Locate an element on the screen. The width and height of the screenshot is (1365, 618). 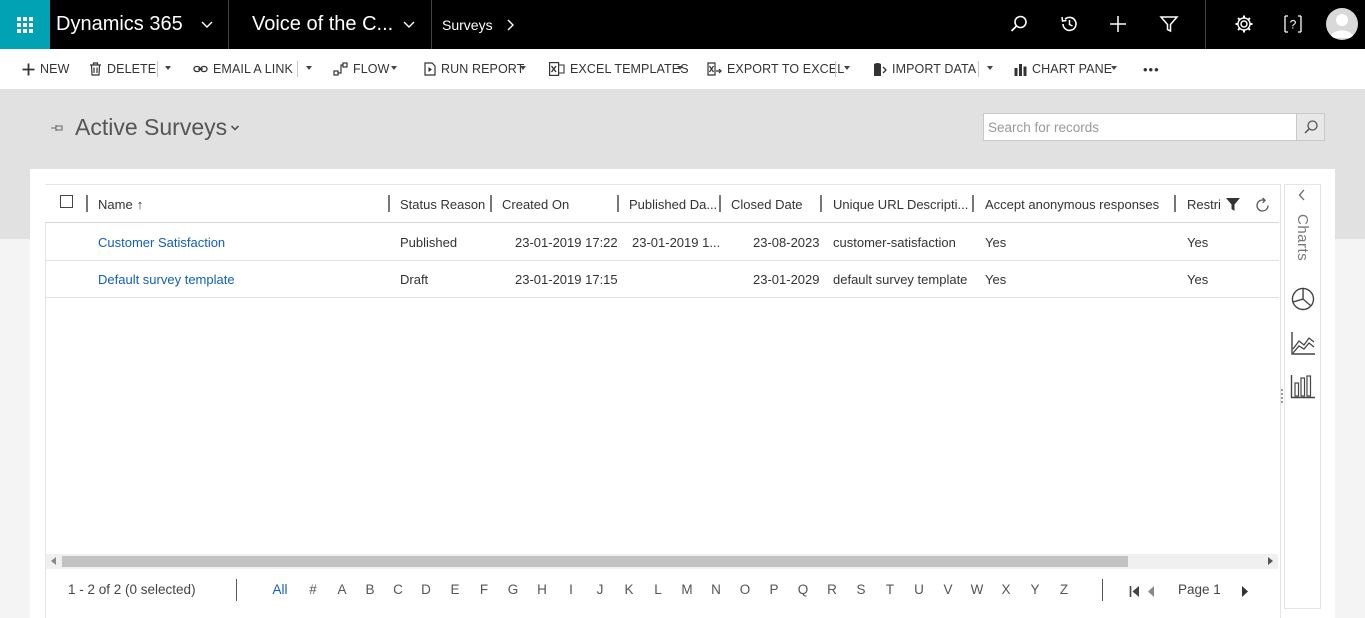
jump-letter-x: X is located at coordinates (1006, 589).